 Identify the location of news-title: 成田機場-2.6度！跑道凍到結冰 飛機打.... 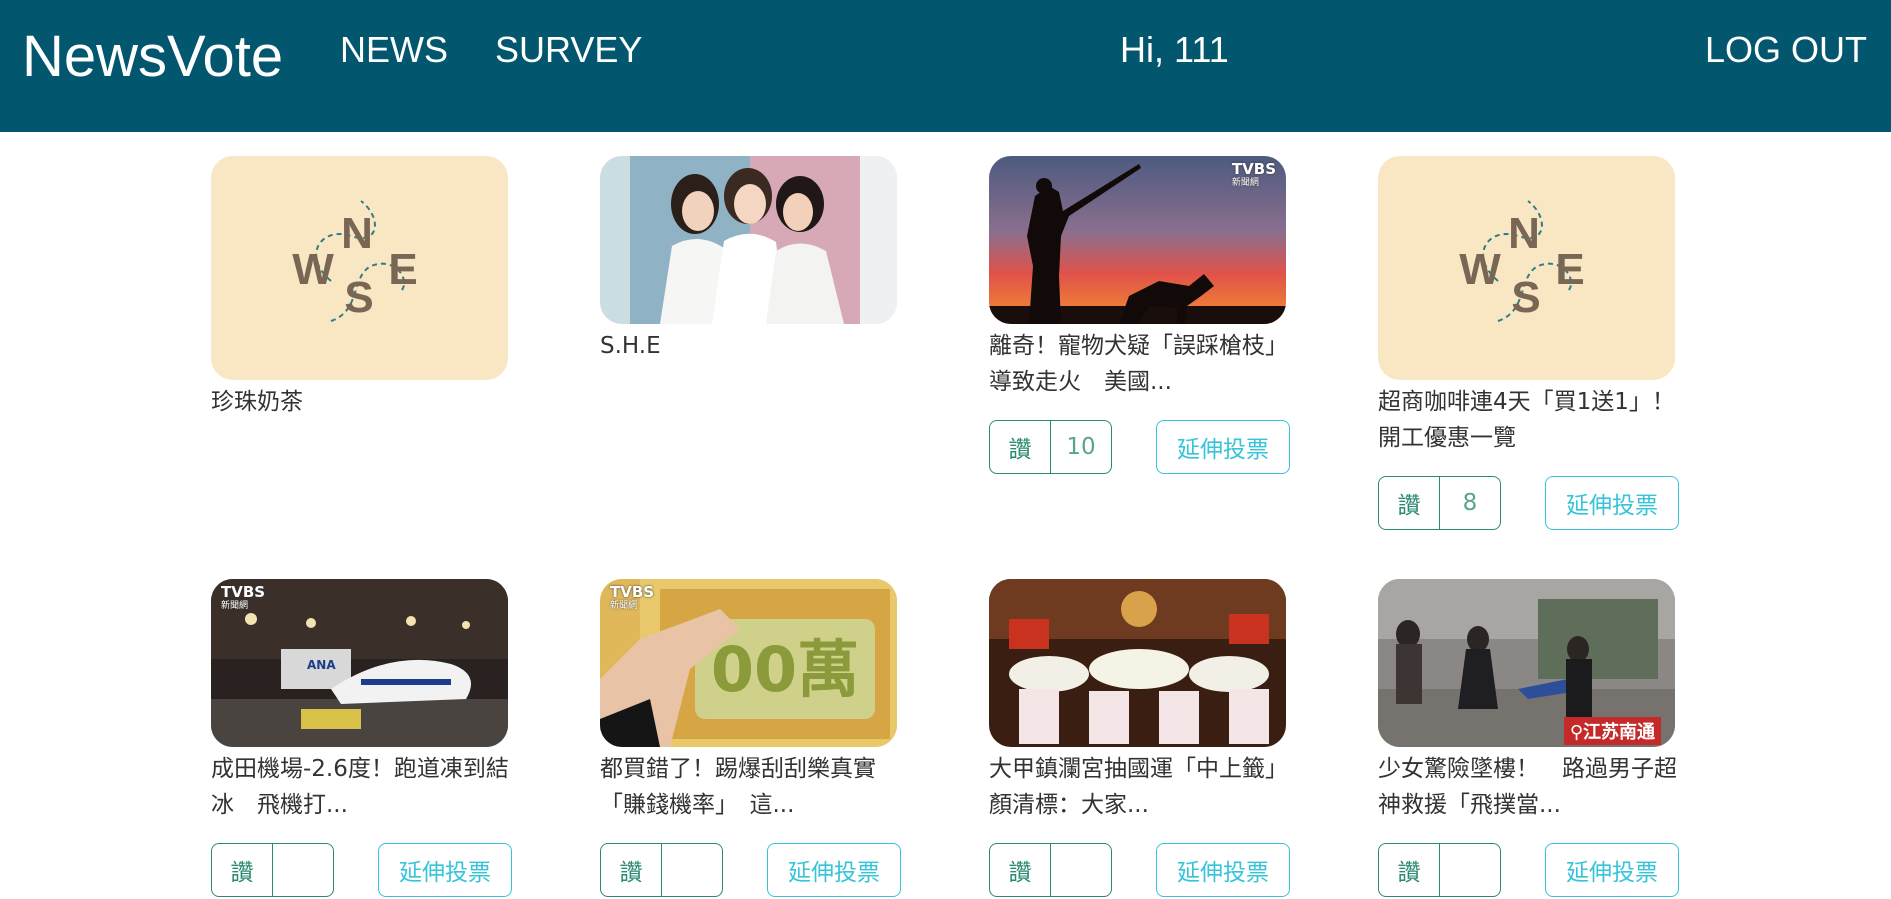
(361, 787).